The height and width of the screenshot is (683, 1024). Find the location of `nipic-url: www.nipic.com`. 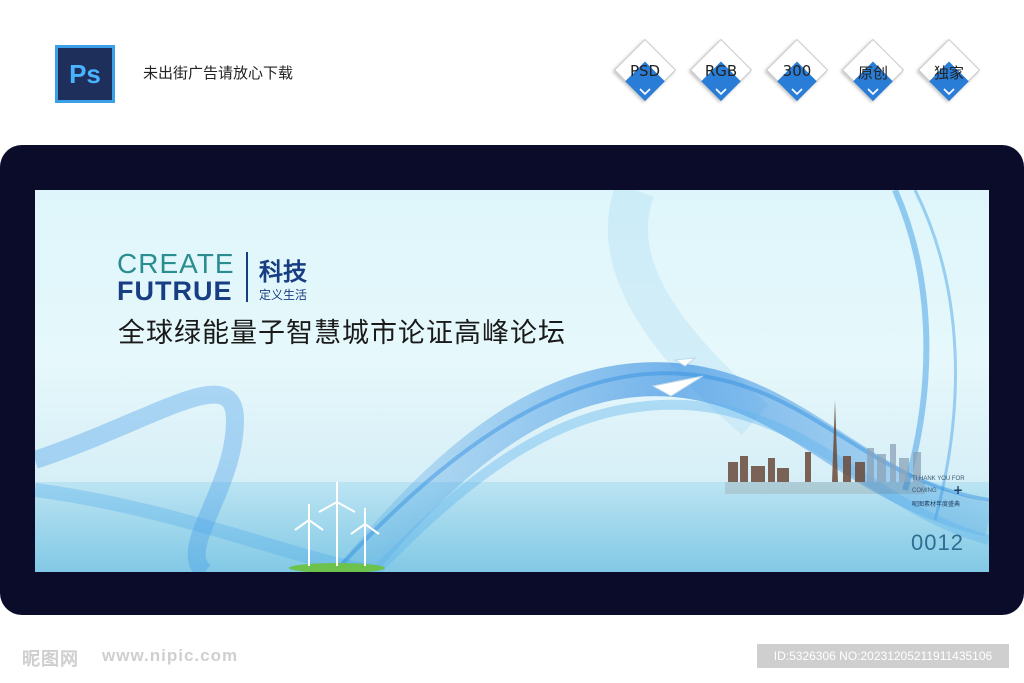

nipic-url: www.nipic.com is located at coordinates (170, 655).